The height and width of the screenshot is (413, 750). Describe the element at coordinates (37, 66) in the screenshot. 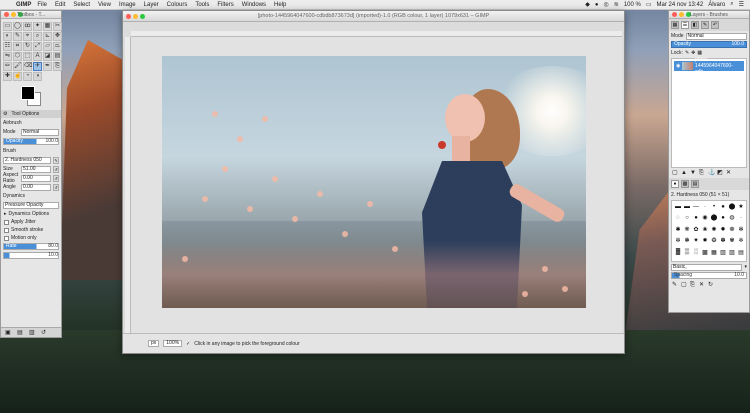

I see `airbrush-tool-icon: ✈` at that location.